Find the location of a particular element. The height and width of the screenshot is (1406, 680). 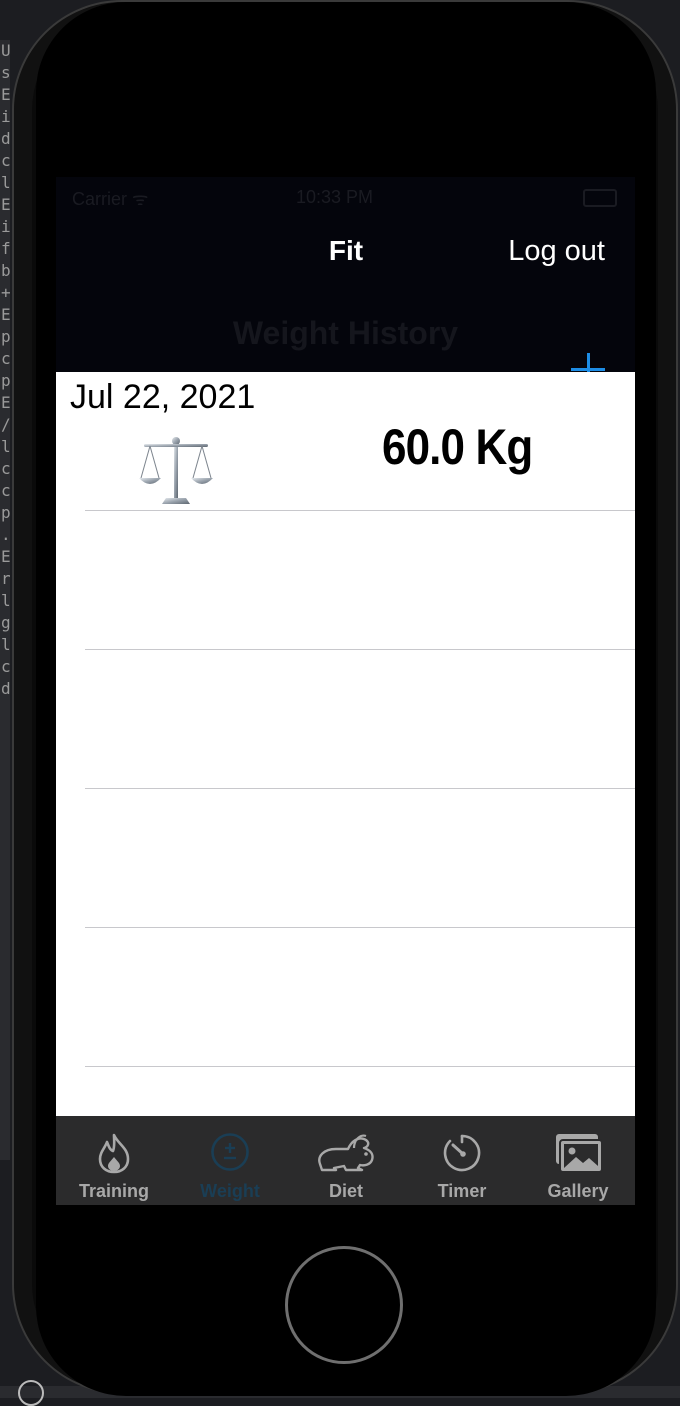

balance-scale-icon is located at coordinates (176, 470).